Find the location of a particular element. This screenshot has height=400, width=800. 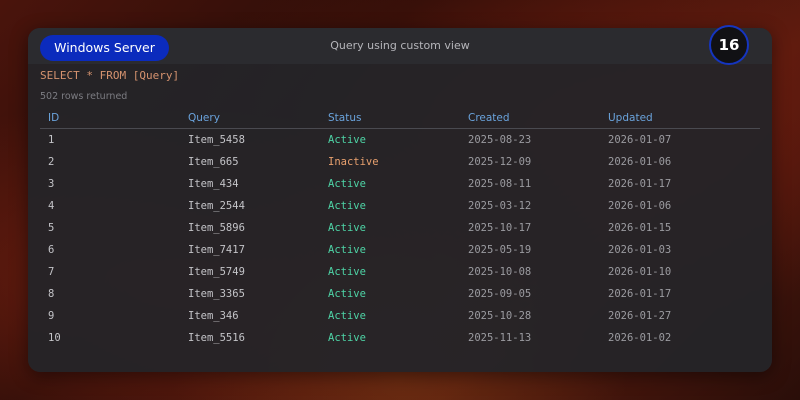

count-badge: 16 is located at coordinates (729, 45).